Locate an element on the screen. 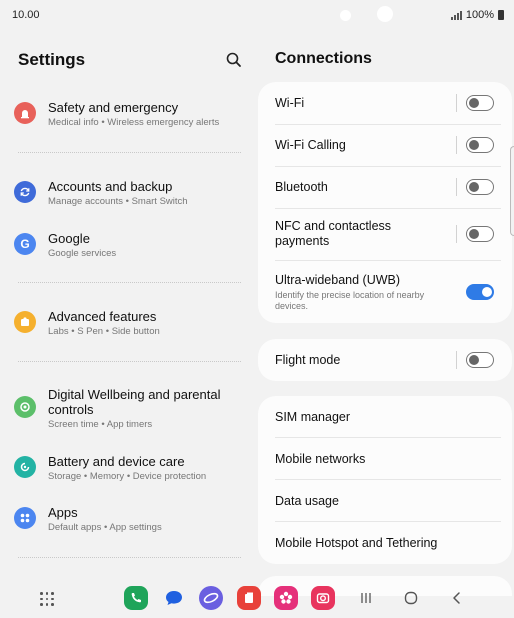 This screenshot has height=618, width=514. menu-item-google: G Google Google services is located at coordinates (129, 246).